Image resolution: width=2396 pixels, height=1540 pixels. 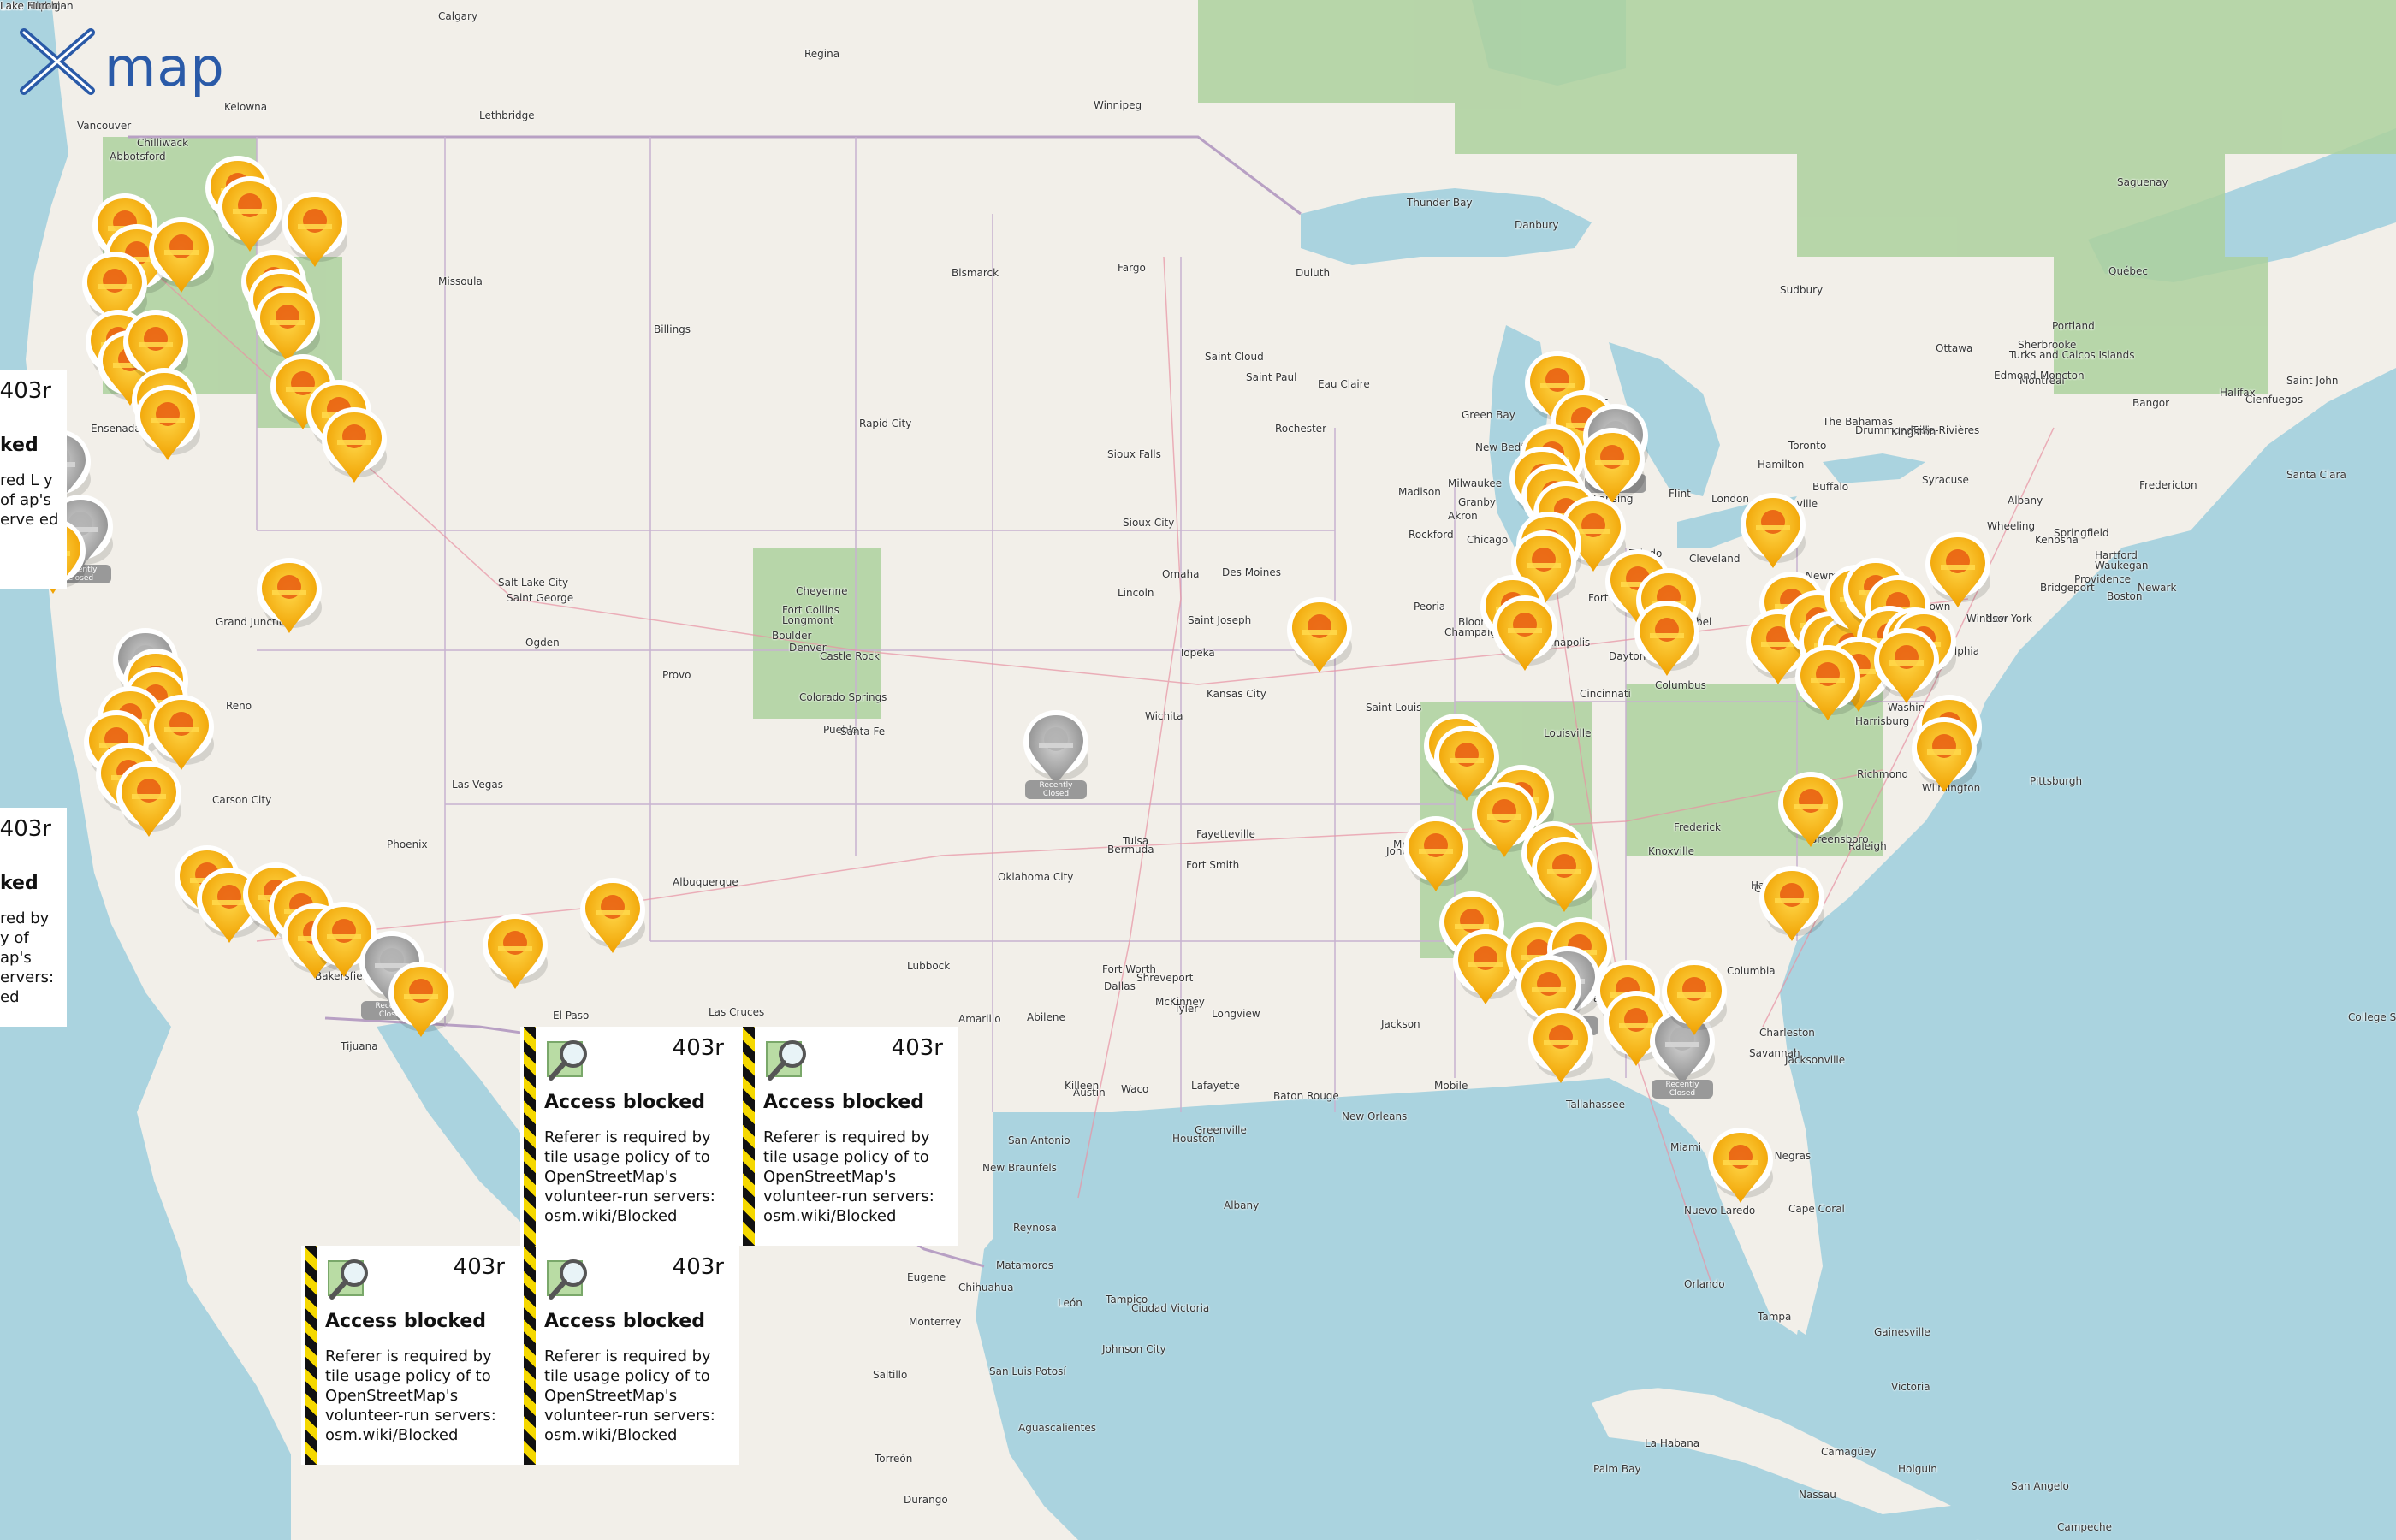 I want to click on map-label: Topeka, so click(x=1197, y=653).